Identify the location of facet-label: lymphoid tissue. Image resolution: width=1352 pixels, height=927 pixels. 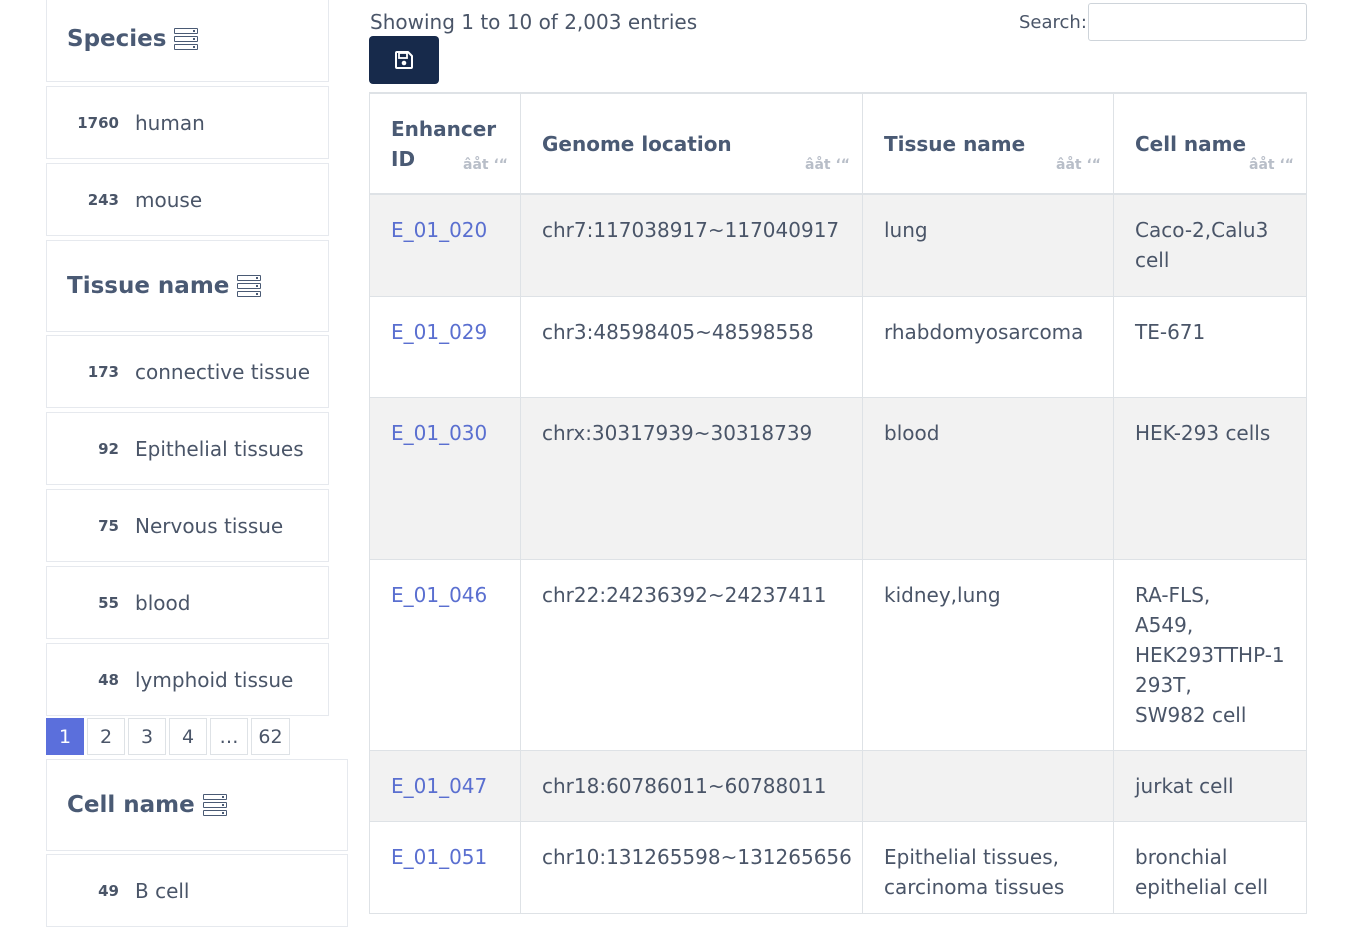
(214, 679).